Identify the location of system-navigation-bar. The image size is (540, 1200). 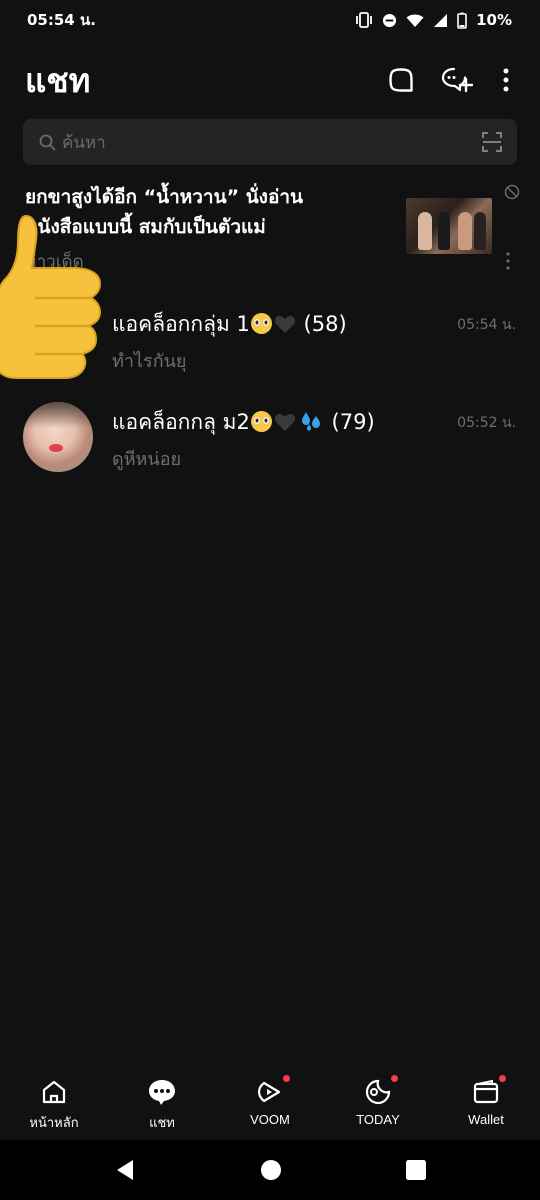
(270, 1170).